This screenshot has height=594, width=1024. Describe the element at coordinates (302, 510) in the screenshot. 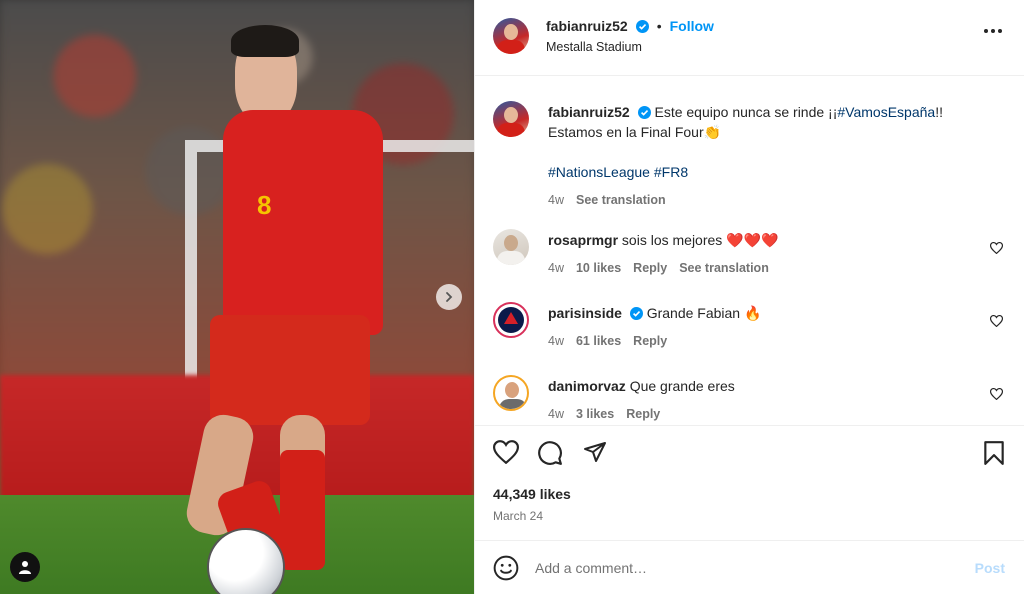

I see `player-right-sock` at that location.